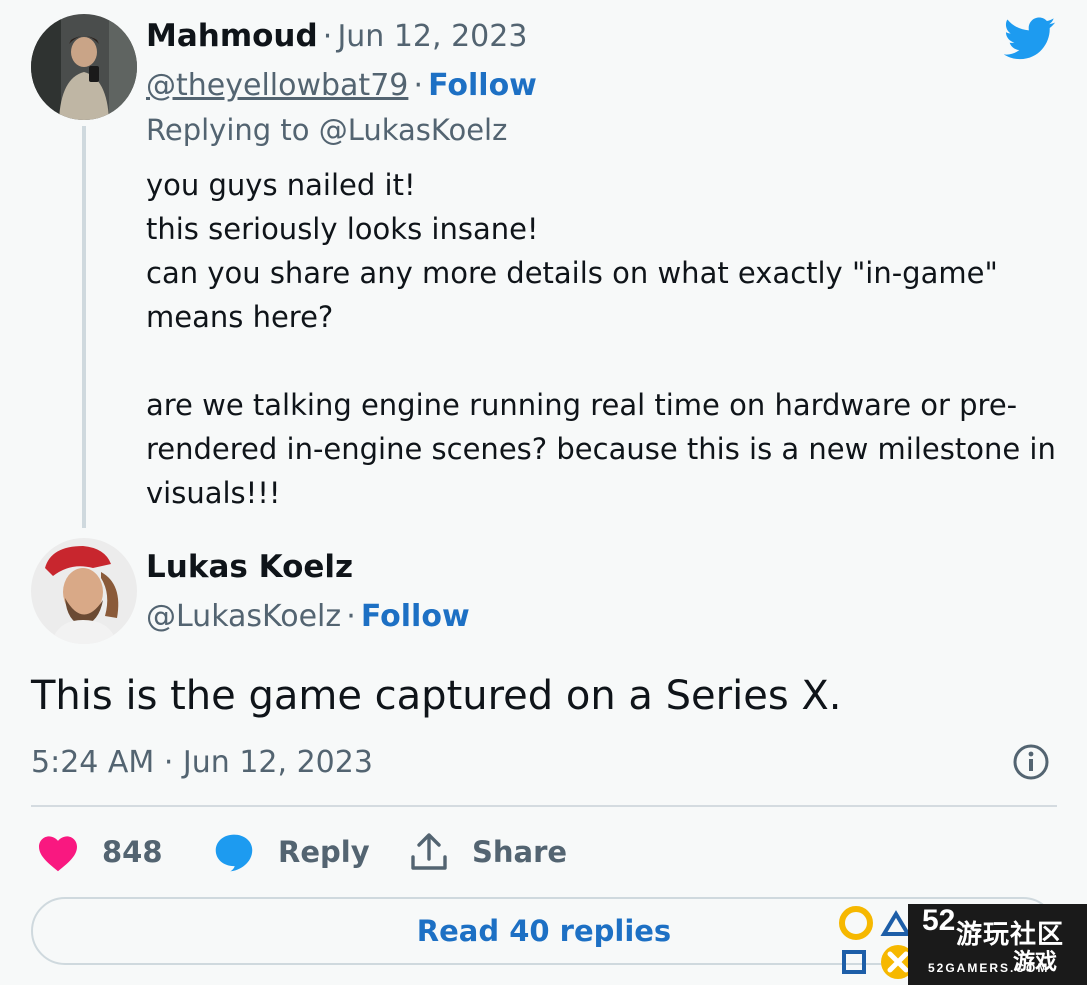  I want to click on reply-body-line: visuals!!!, so click(213, 493).